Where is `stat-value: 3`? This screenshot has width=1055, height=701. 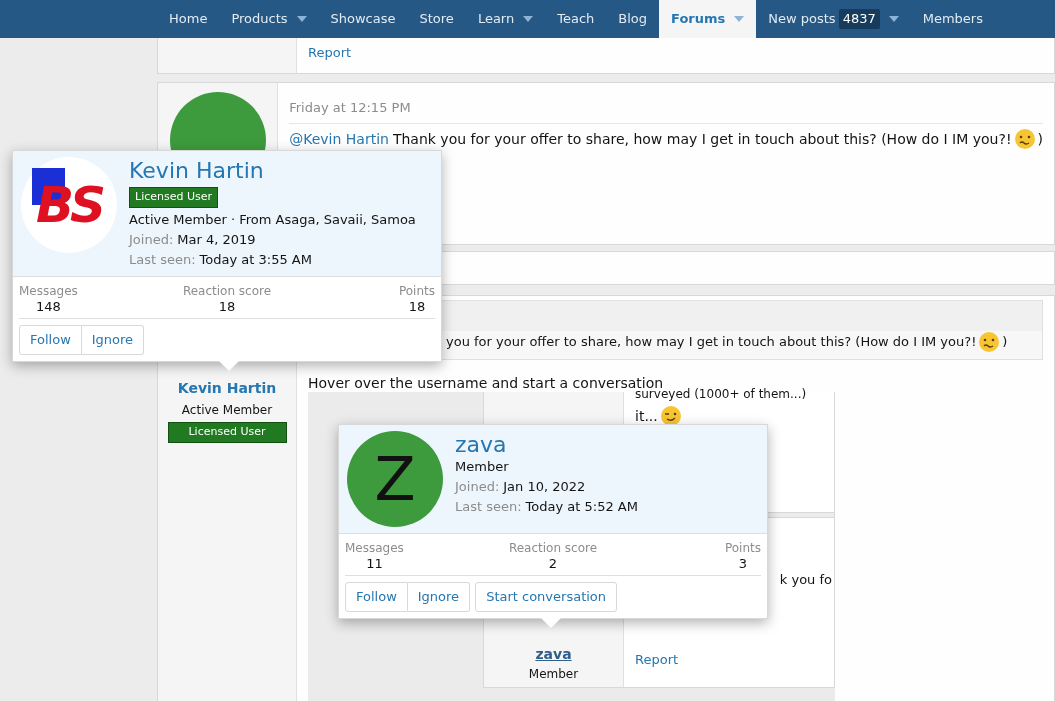 stat-value: 3 is located at coordinates (743, 564).